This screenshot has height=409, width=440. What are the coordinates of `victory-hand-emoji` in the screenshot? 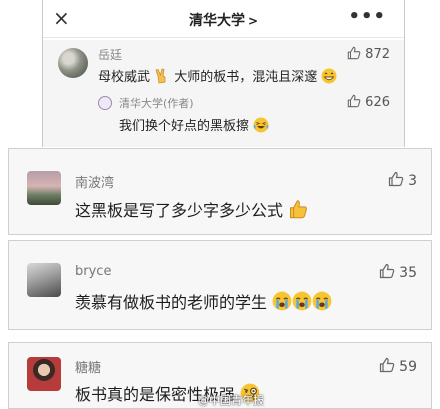 It's located at (162, 78).